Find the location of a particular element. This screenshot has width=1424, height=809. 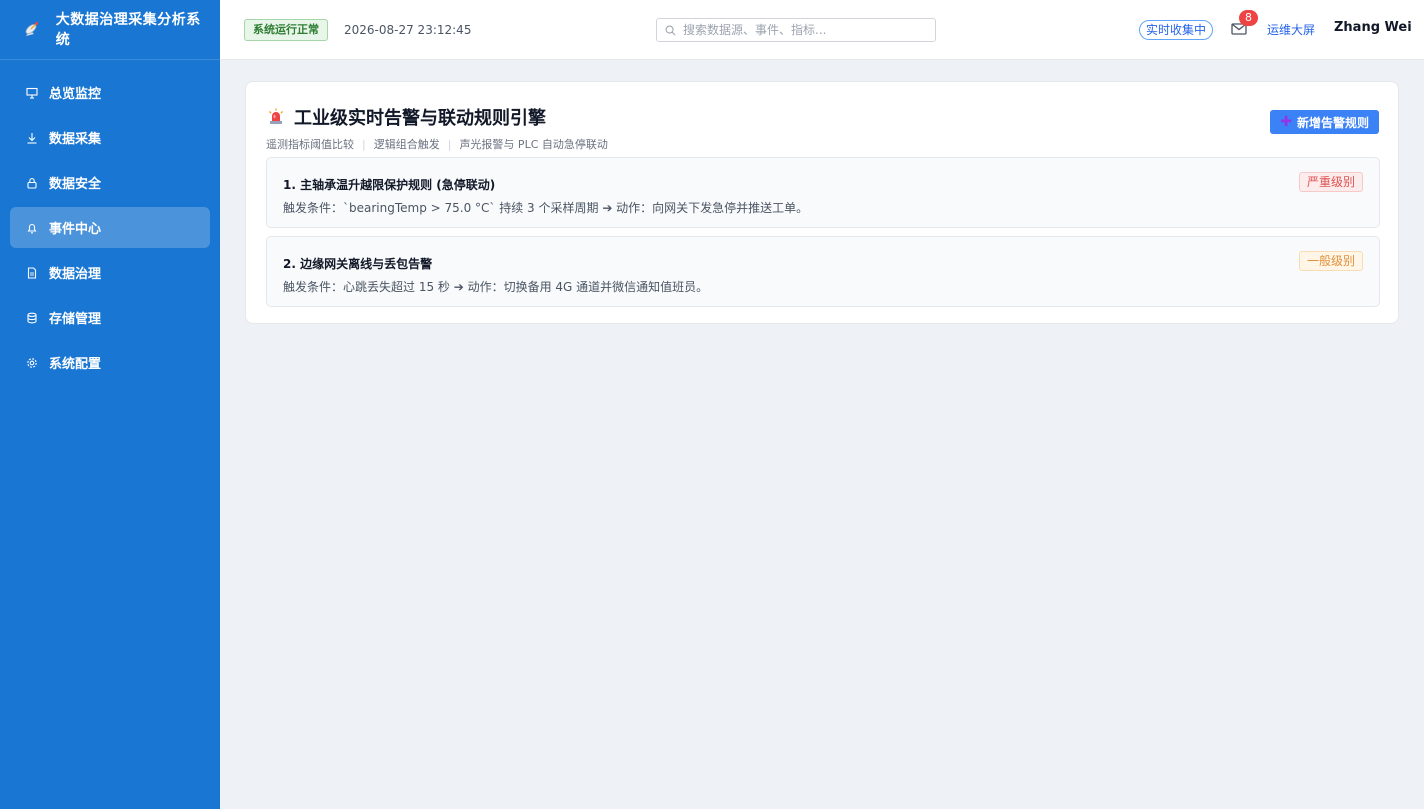

add-alert-rule-button: ✚ 新增告警规则 is located at coordinates (1324, 122).